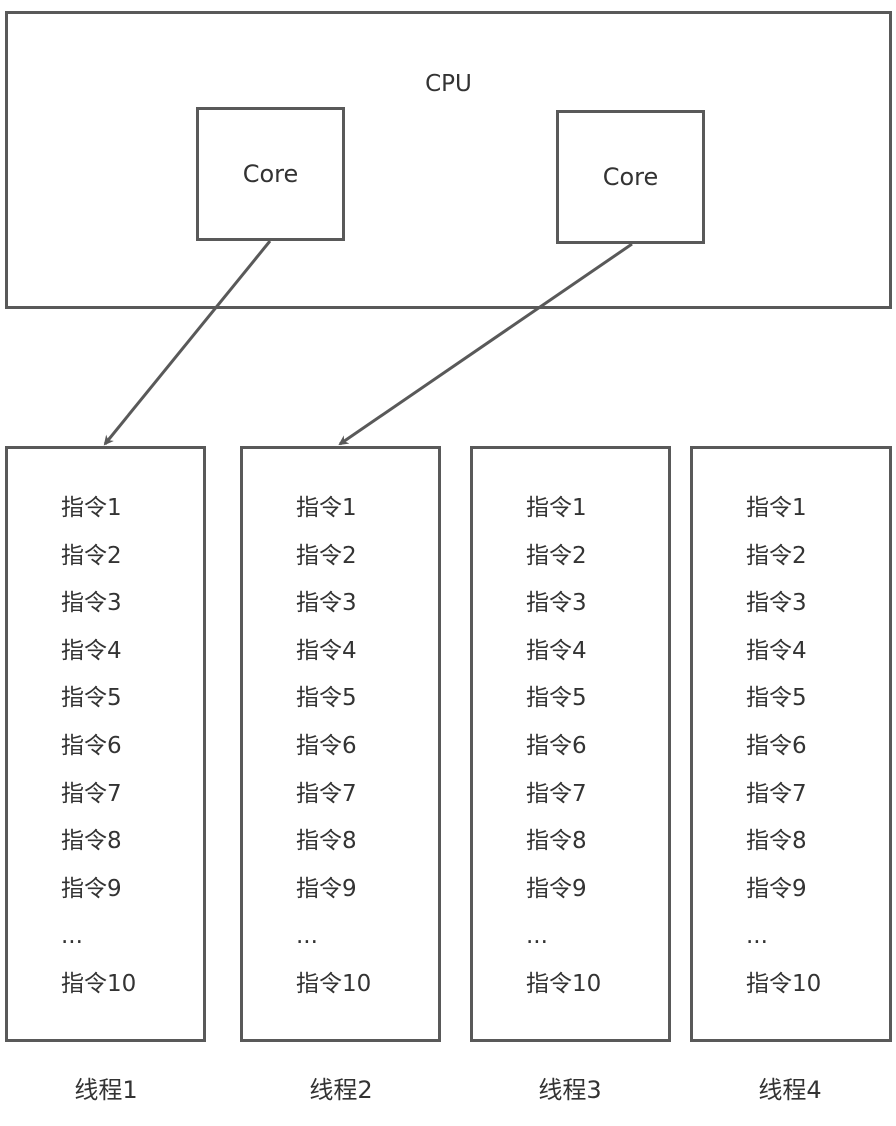  I want to click on thread-1-box: 指令1 指令2 指令3 指令4 指令5 指令6 指令7 指令8 指令9... 指令10, so click(105, 744).